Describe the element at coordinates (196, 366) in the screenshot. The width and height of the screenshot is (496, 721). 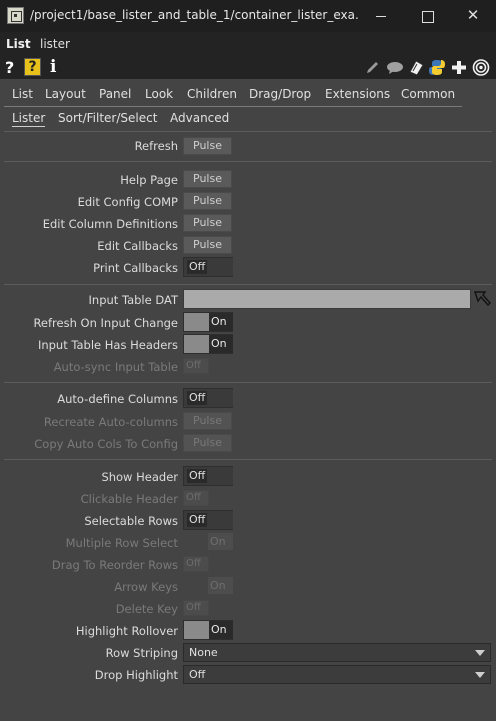
I see `auto-sync-input-table-toggle: Off` at that location.